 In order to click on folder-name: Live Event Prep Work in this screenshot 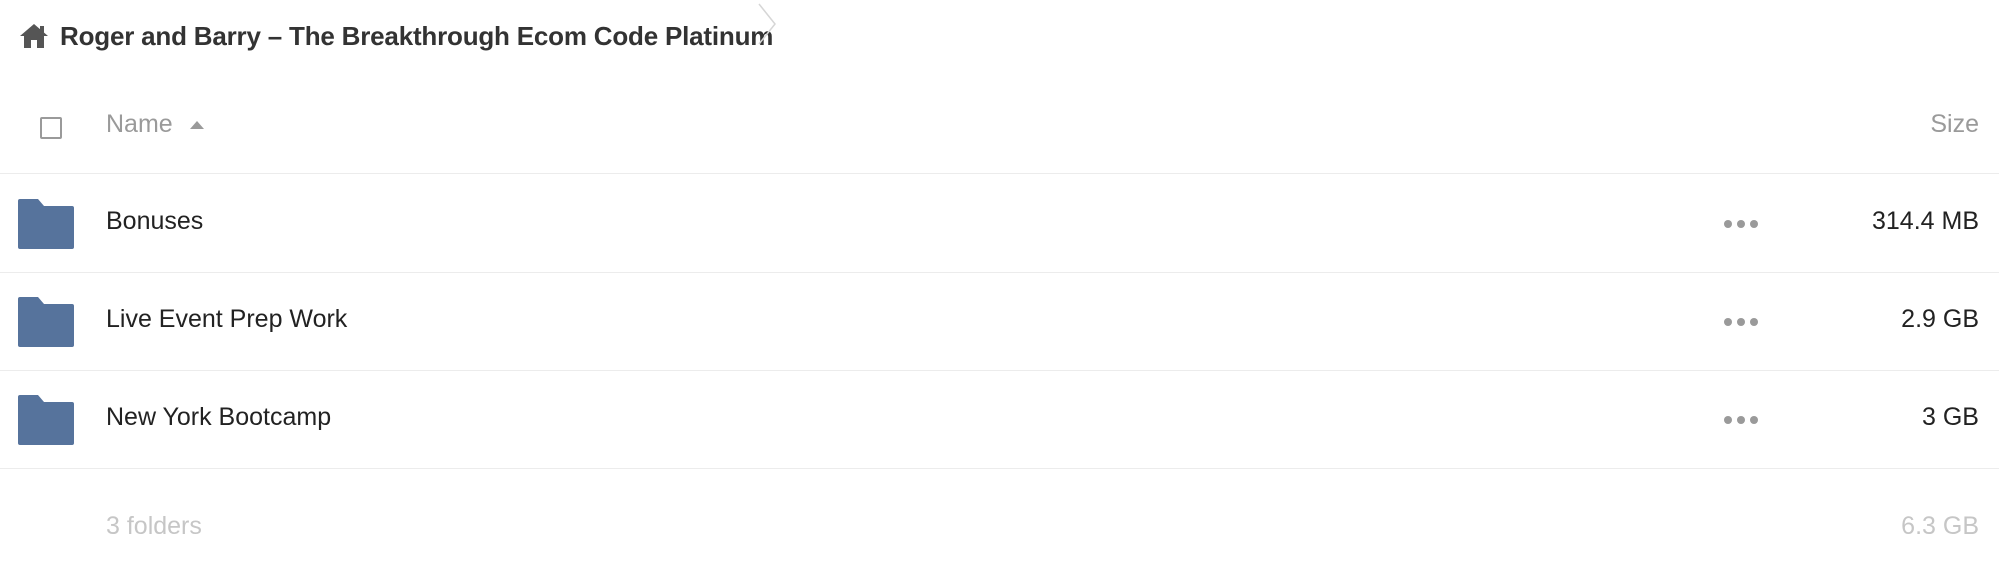, I will do `click(226, 319)`.